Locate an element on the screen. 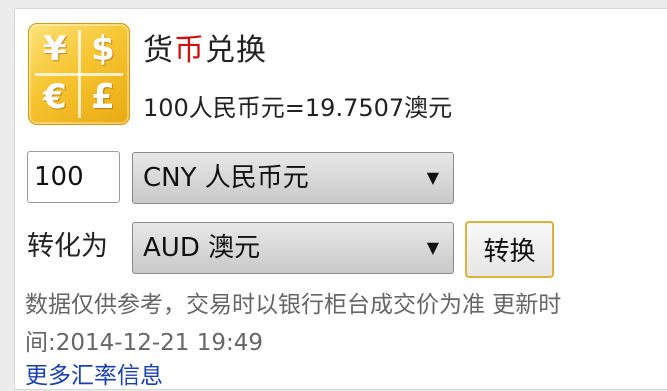 The image size is (667, 391). title-part-2: 兑换 is located at coordinates (236, 50).